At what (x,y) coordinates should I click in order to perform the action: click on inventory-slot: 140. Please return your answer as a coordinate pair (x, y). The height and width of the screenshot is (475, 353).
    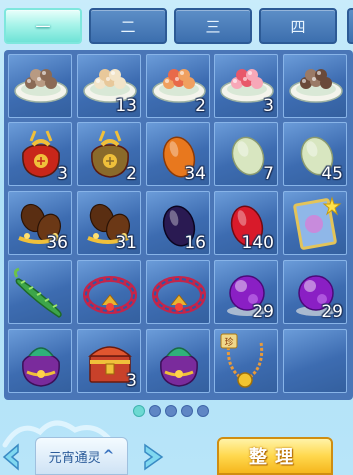
    Looking at the image, I should click on (246, 223).